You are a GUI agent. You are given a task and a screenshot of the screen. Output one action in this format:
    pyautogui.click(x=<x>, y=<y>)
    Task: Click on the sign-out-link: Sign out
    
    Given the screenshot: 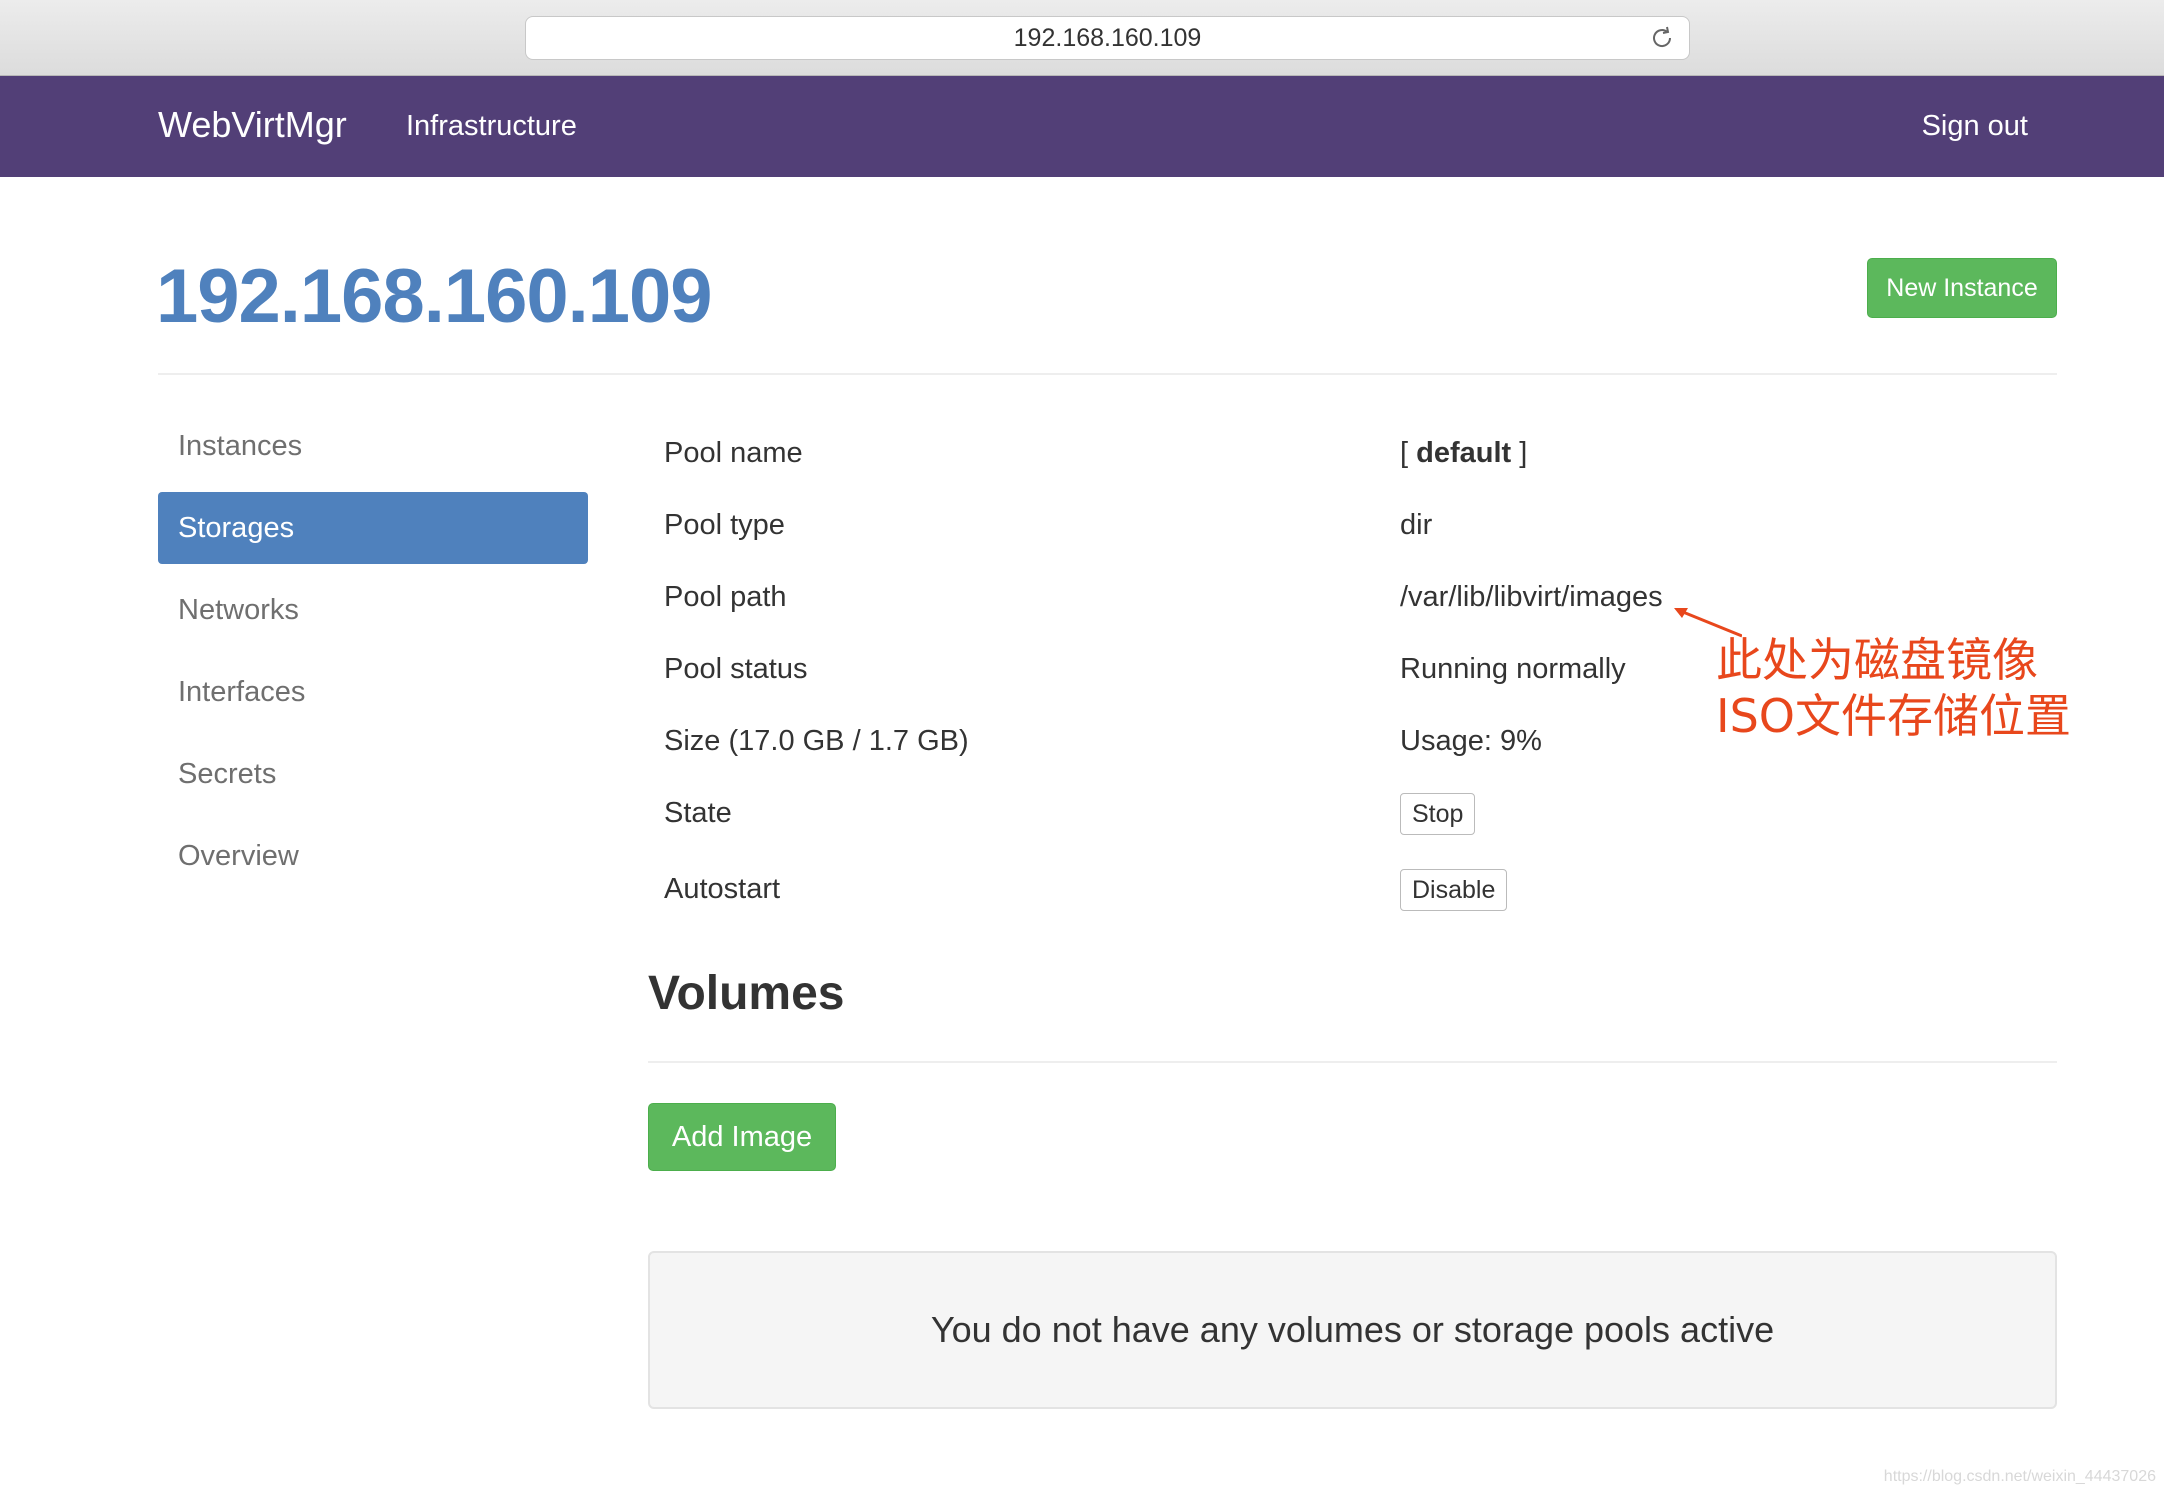 What is the action you would take?
    pyautogui.click(x=1975, y=126)
    